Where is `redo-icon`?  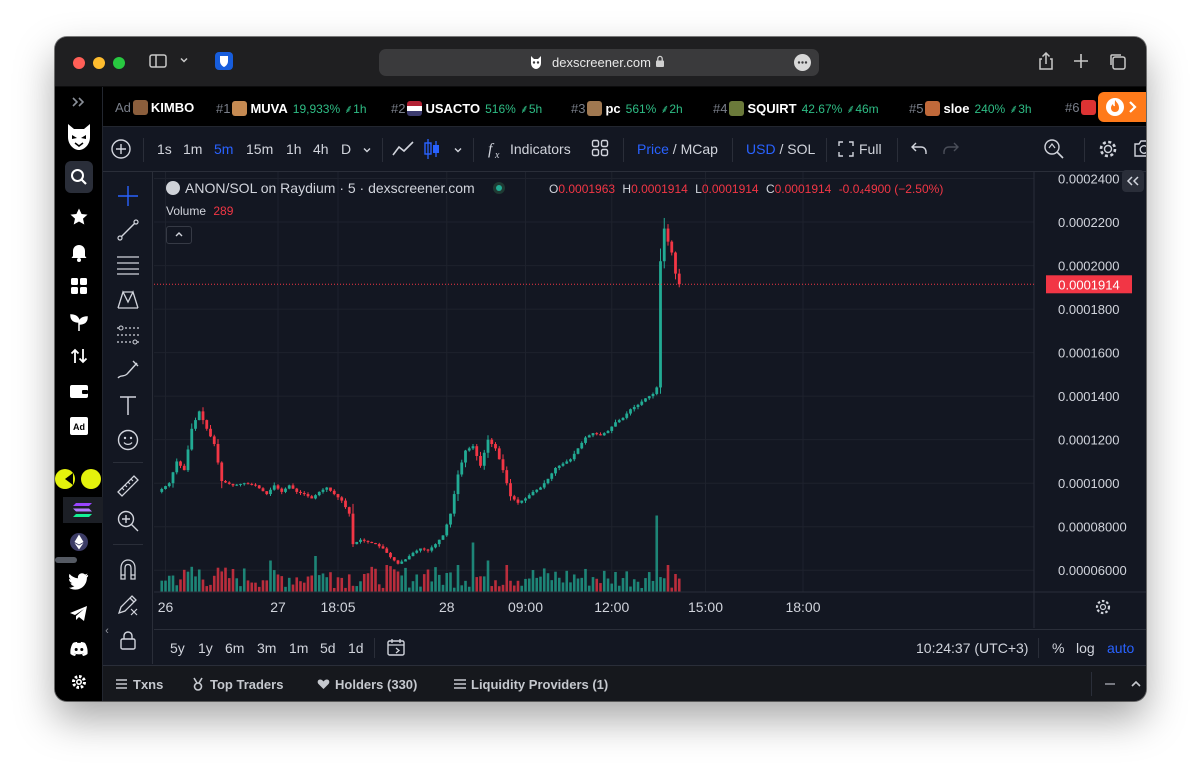
redo-icon is located at coordinates (951, 150).